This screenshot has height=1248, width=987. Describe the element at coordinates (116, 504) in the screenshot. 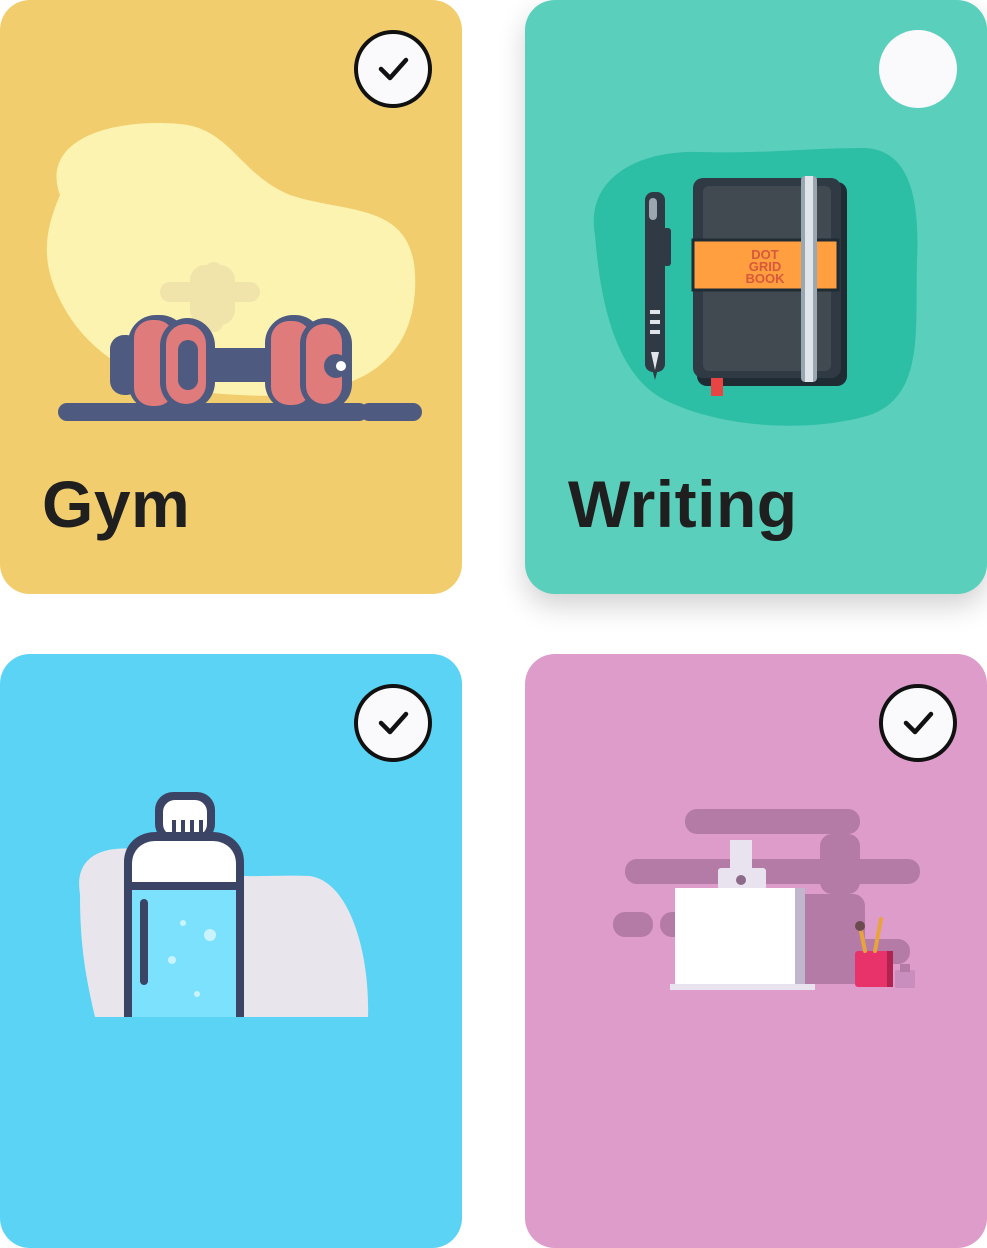

I see `card-title: Gym` at that location.